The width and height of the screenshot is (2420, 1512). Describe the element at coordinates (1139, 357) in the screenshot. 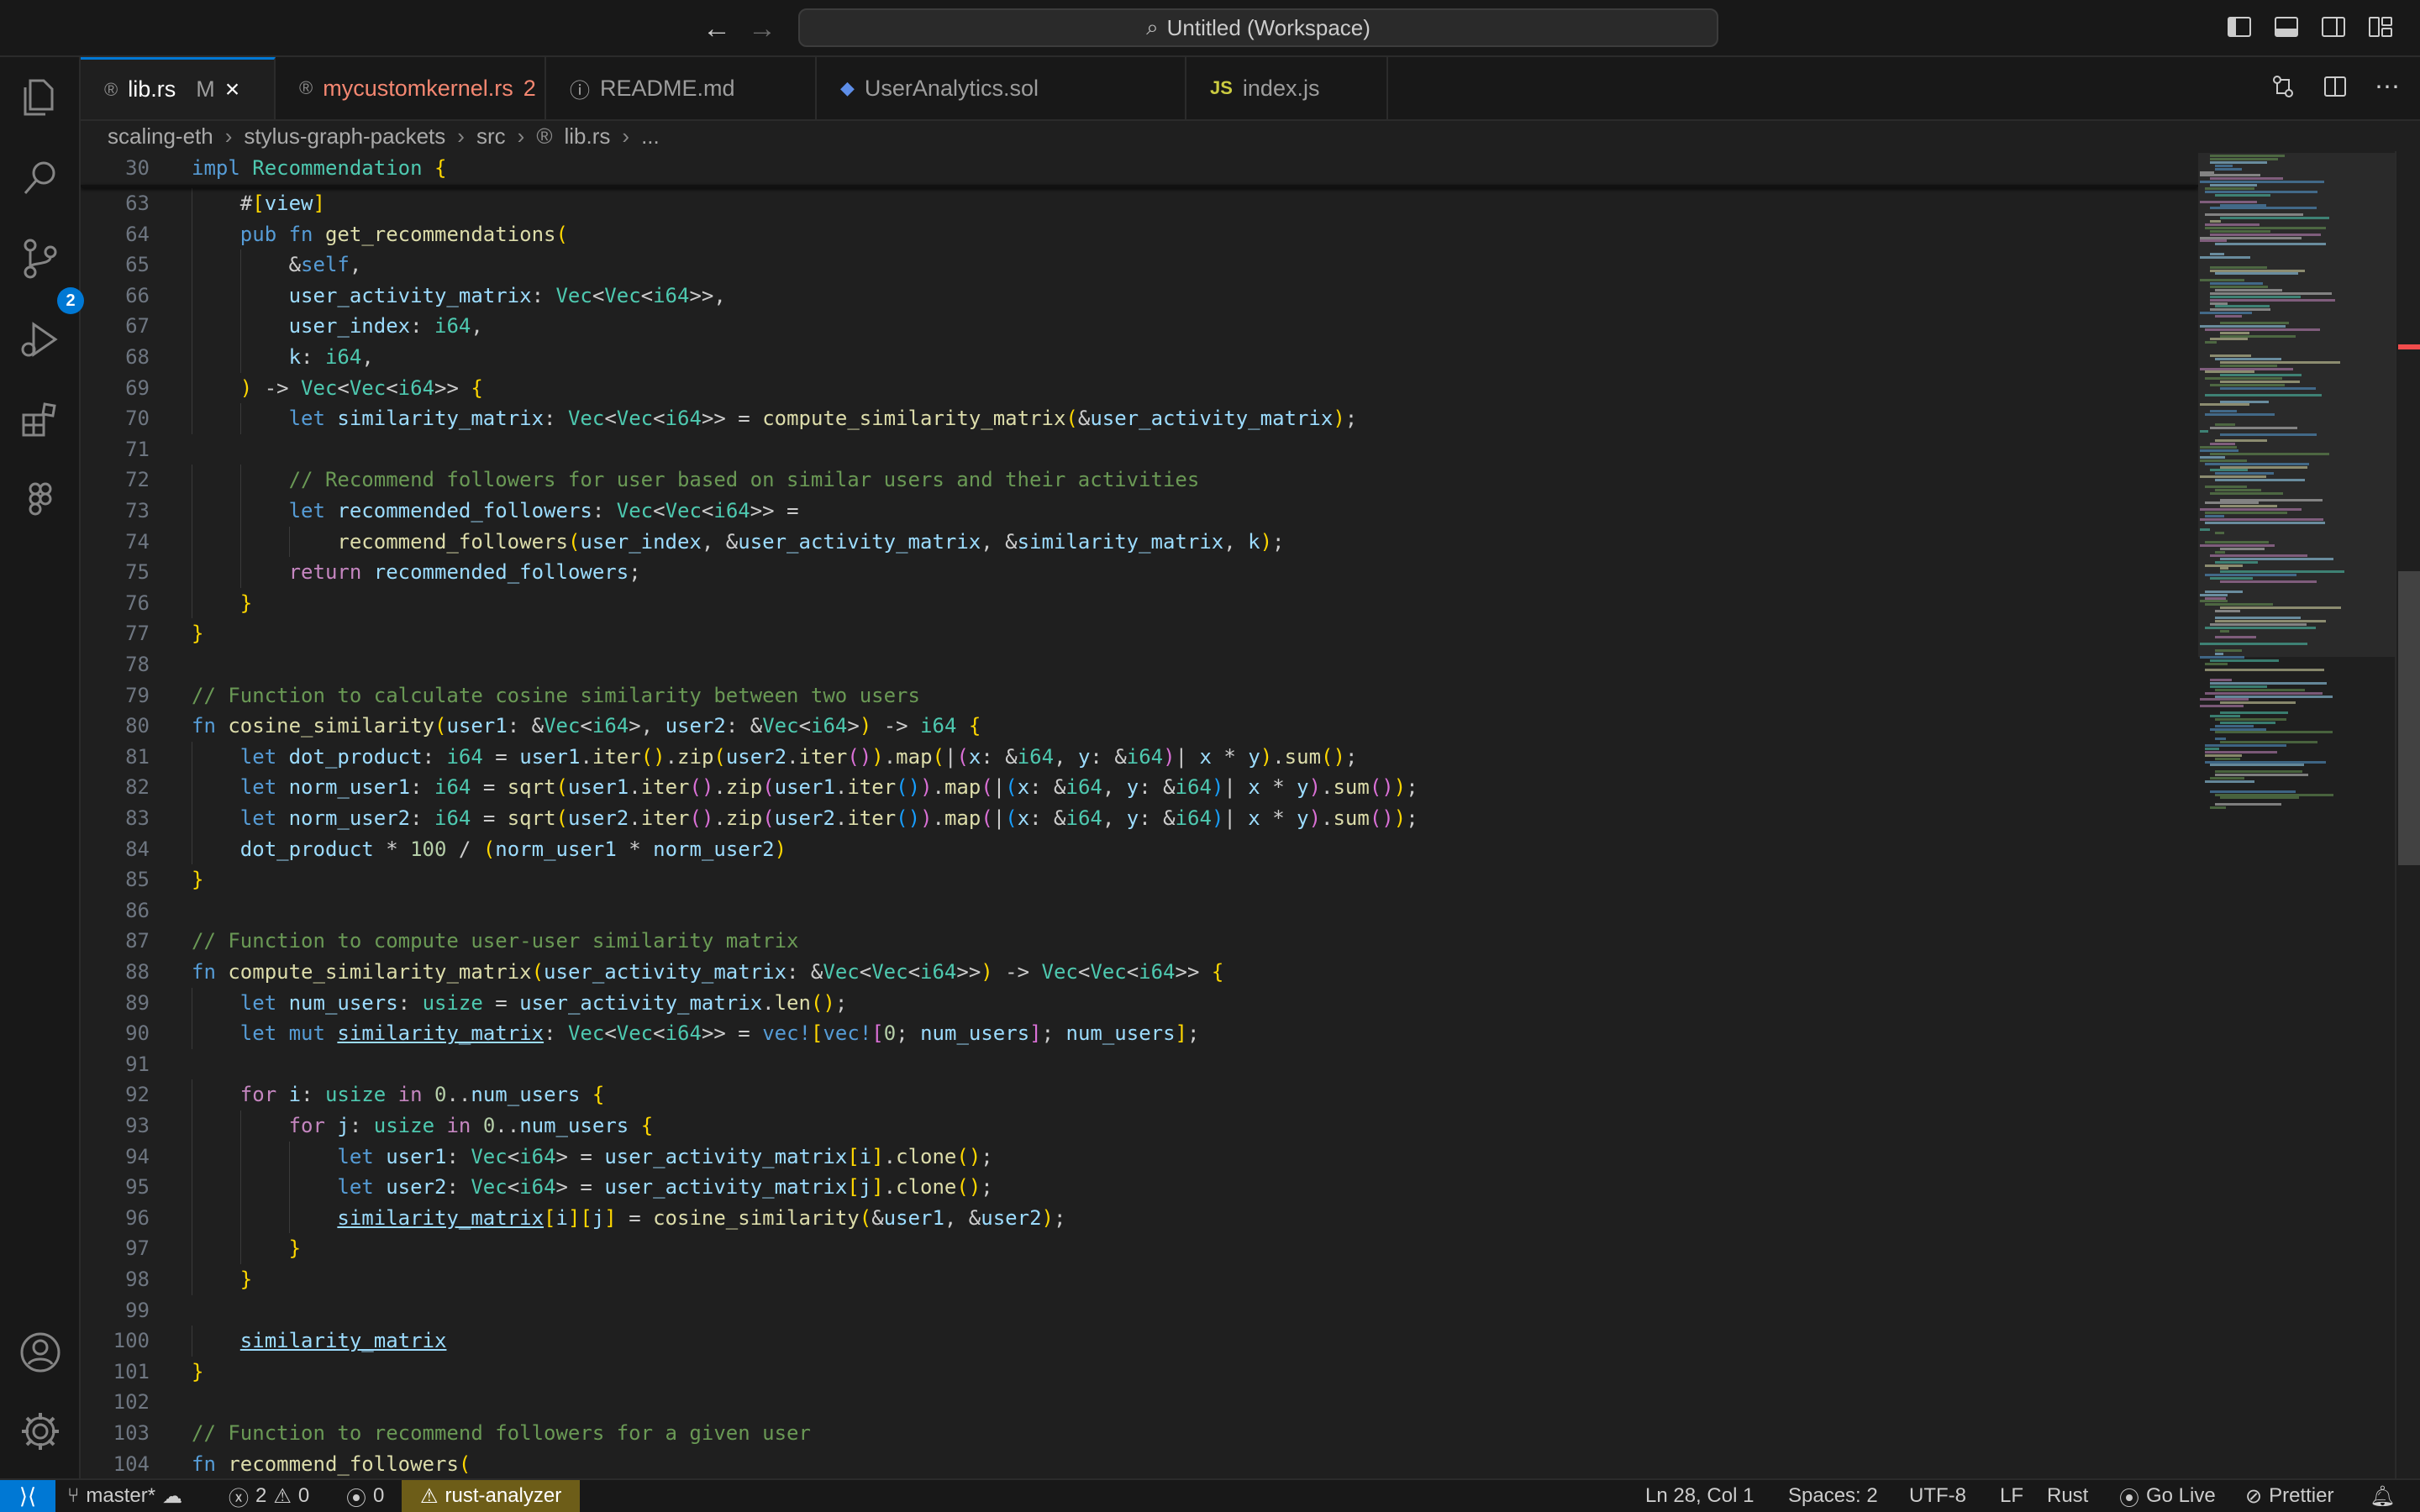

I see `code-line: 68 k: i64,` at that location.